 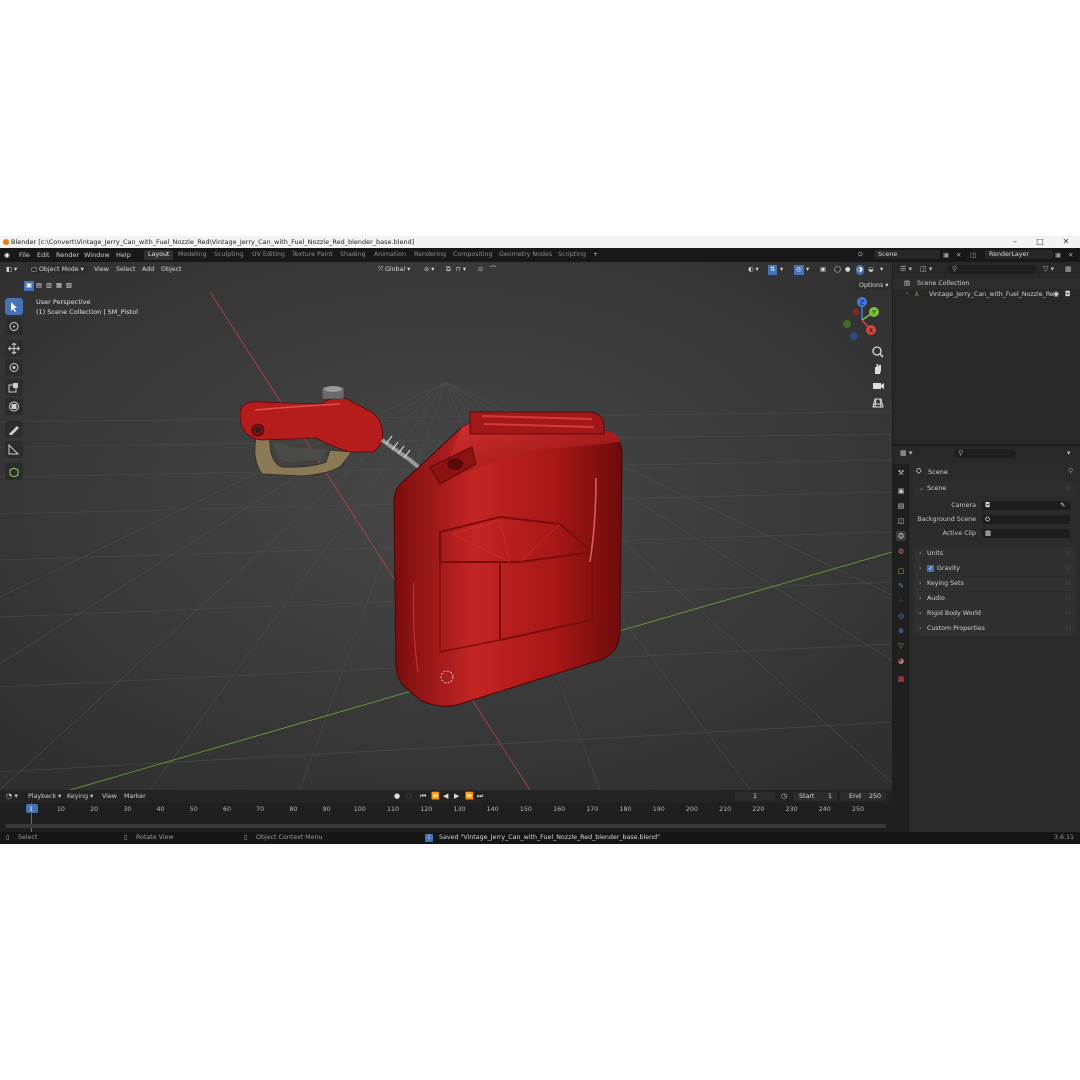 What do you see at coordinates (823, 270) in the screenshot?
I see `xray-icon: ▣` at bounding box center [823, 270].